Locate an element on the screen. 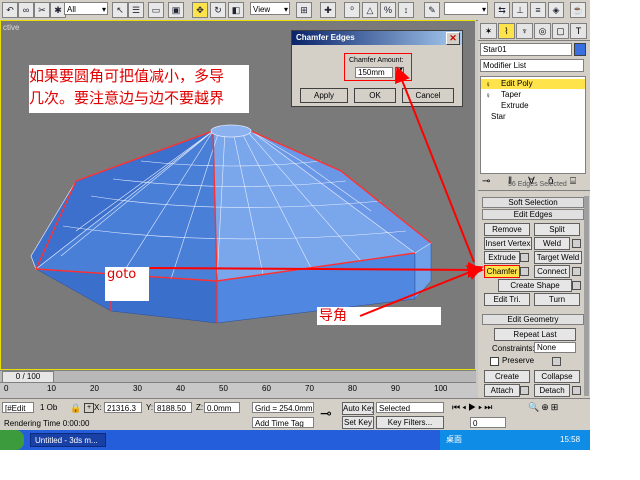 This screenshot has height=480, width=640. select-arrow-icon: ↖ is located at coordinates (120, 10).